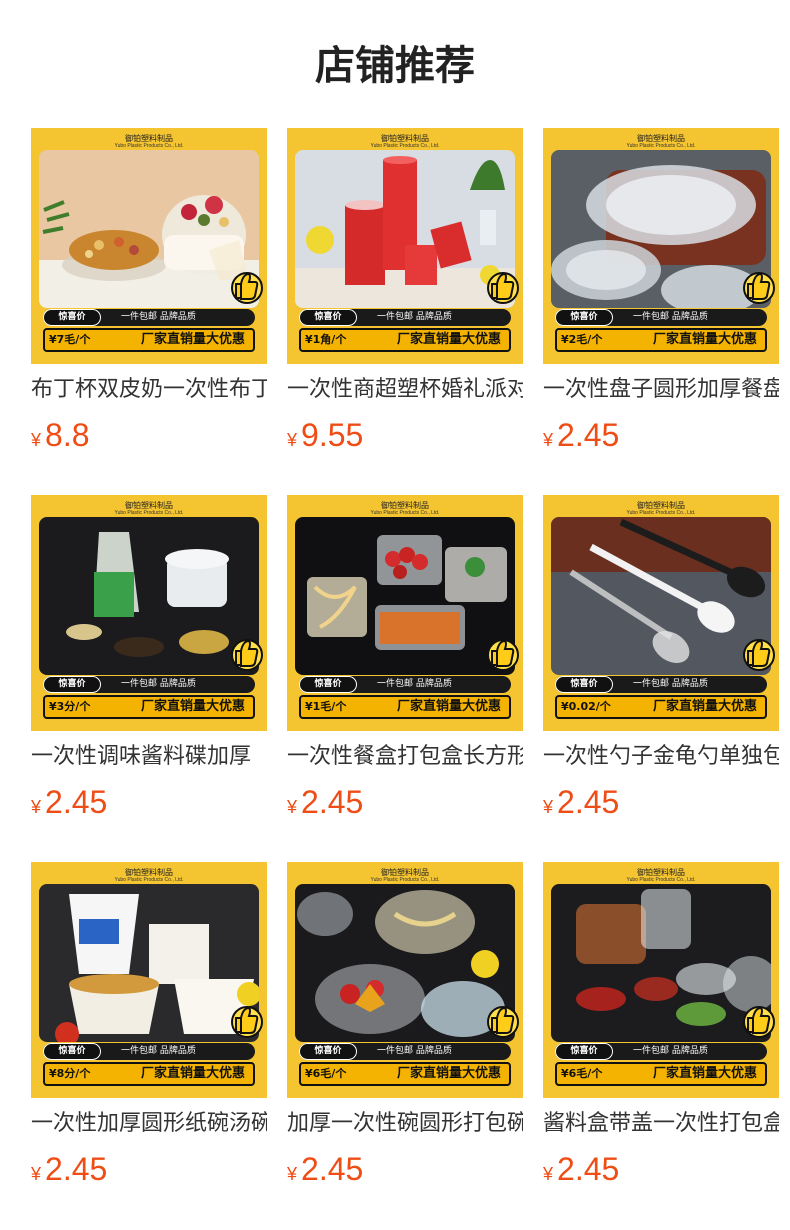  What do you see at coordinates (405, 757) in the screenshot?
I see `product-title: 一次性餐盒打包盒长方形` at bounding box center [405, 757].